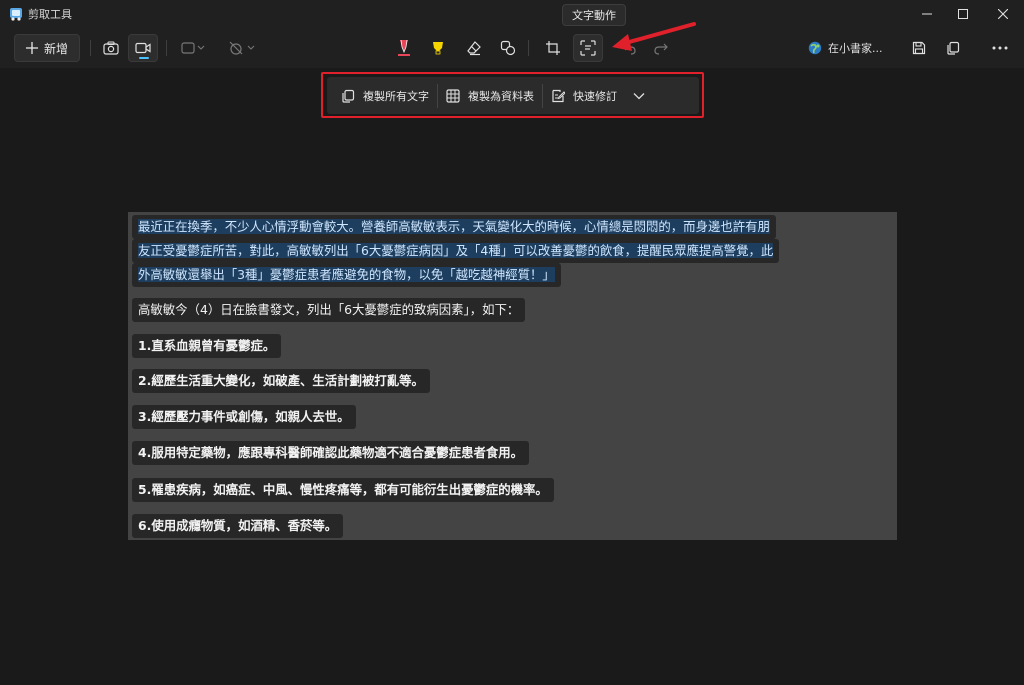 Image resolution: width=1024 pixels, height=685 pixels. I want to click on video-mode-button, so click(143, 48).